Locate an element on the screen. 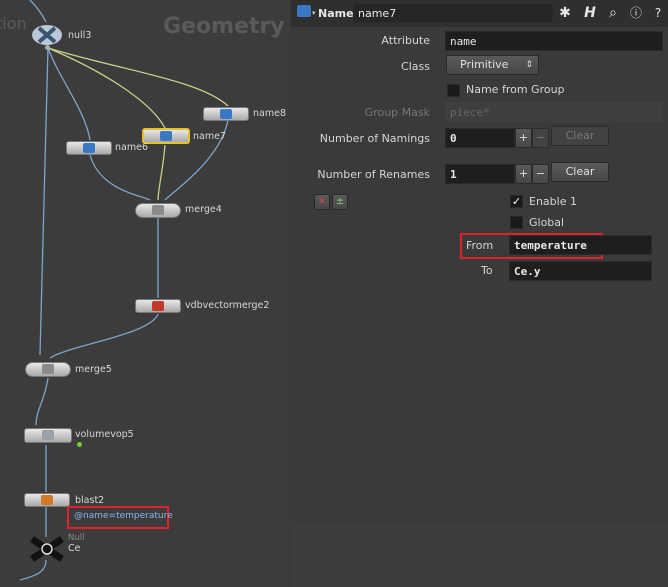 The image size is (668, 587). name8-label: name8 is located at coordinates (269, 113).